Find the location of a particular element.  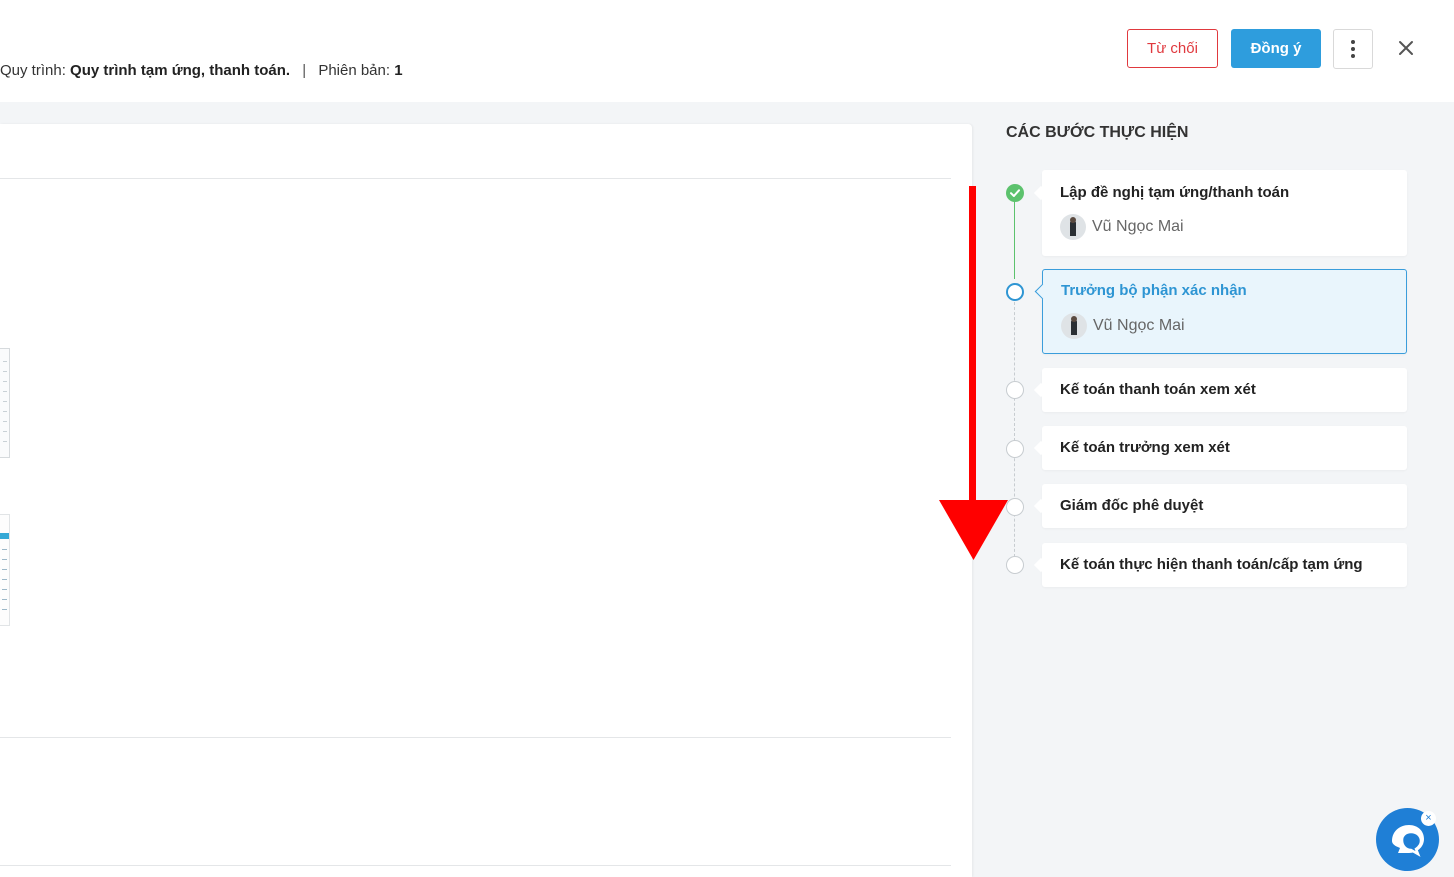

more-options-button is located at coordinates (1353, 49).